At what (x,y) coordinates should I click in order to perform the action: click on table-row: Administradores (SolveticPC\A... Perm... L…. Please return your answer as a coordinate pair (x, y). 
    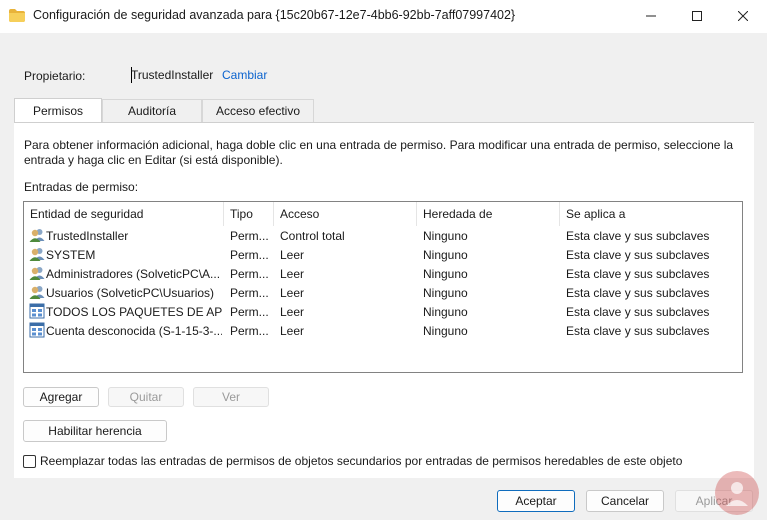
    Looking at the image, I should click on (383, 273).